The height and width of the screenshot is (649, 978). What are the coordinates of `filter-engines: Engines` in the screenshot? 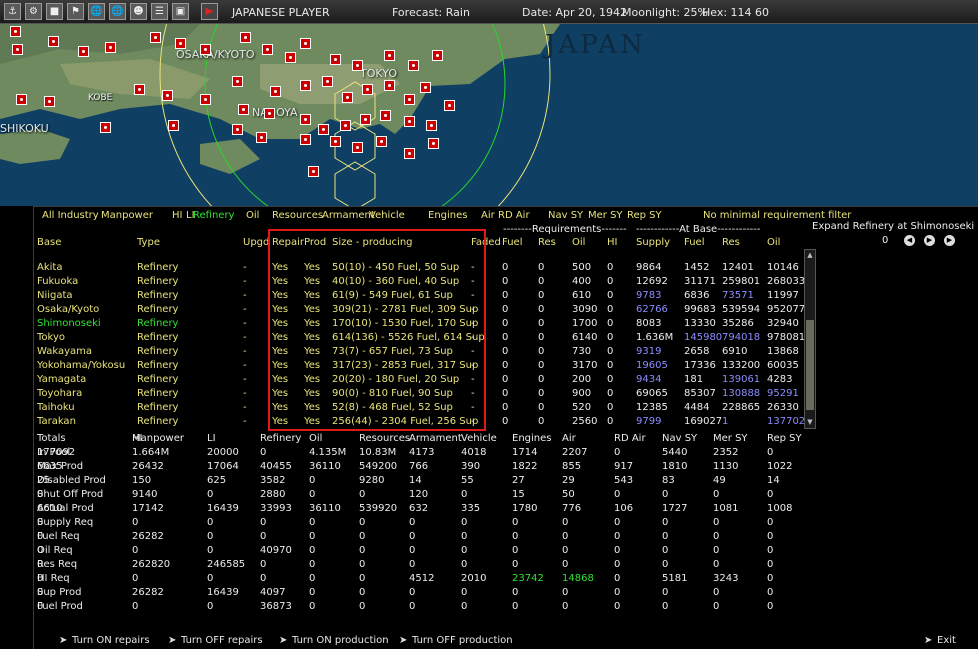 It's located at (447, 216).